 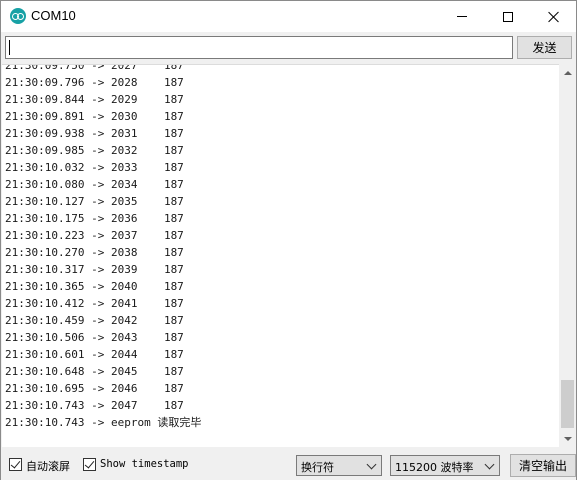 I want to click on output-line: 21:30:10.743 -> 2047 187, so click(x=94, y=405).